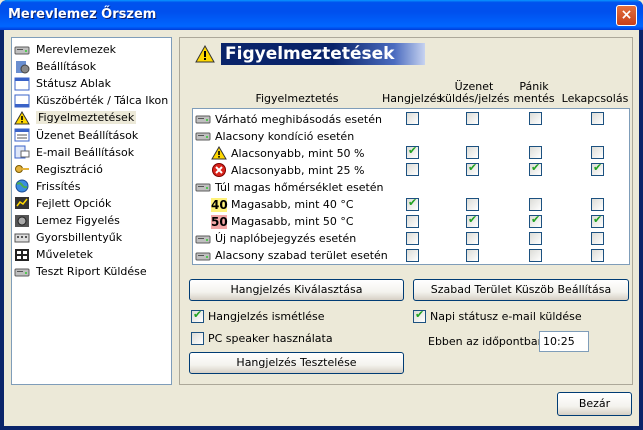 The width and height of the screenshot is (643, 430). What do you see at coordinates (506, 316) in the screenshot?
I see `daily-email-label: Napi státusz e-mail küldése` at bounding box center [506, 316].